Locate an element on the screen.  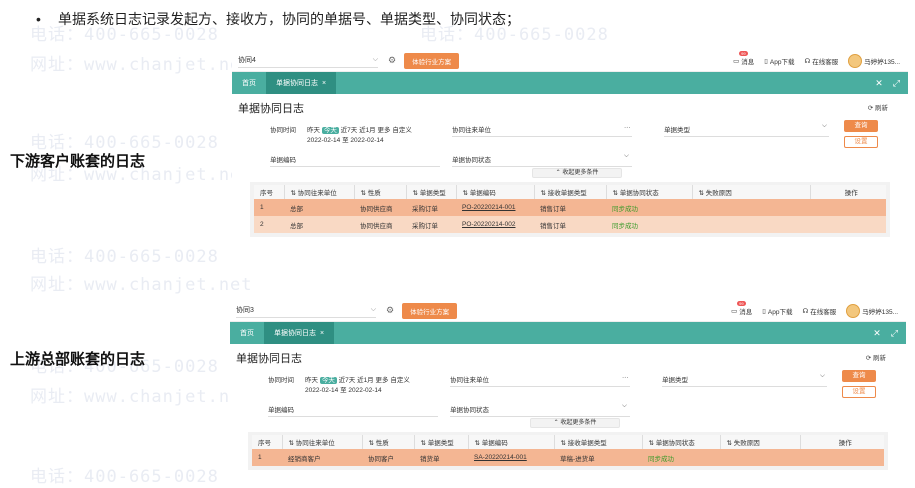
cell-docno-link: SA-20220214-001 is located at coordinates (511, 457).